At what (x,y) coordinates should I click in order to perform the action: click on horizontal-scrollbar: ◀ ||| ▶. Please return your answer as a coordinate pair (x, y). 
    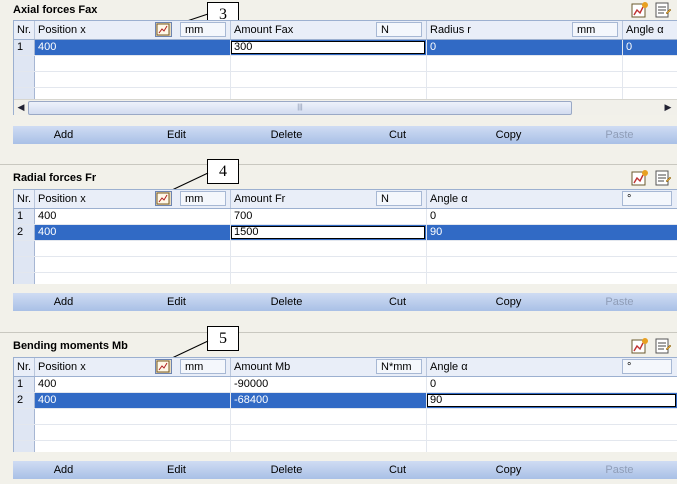
    Looking at the image, I should click on (345, 107).